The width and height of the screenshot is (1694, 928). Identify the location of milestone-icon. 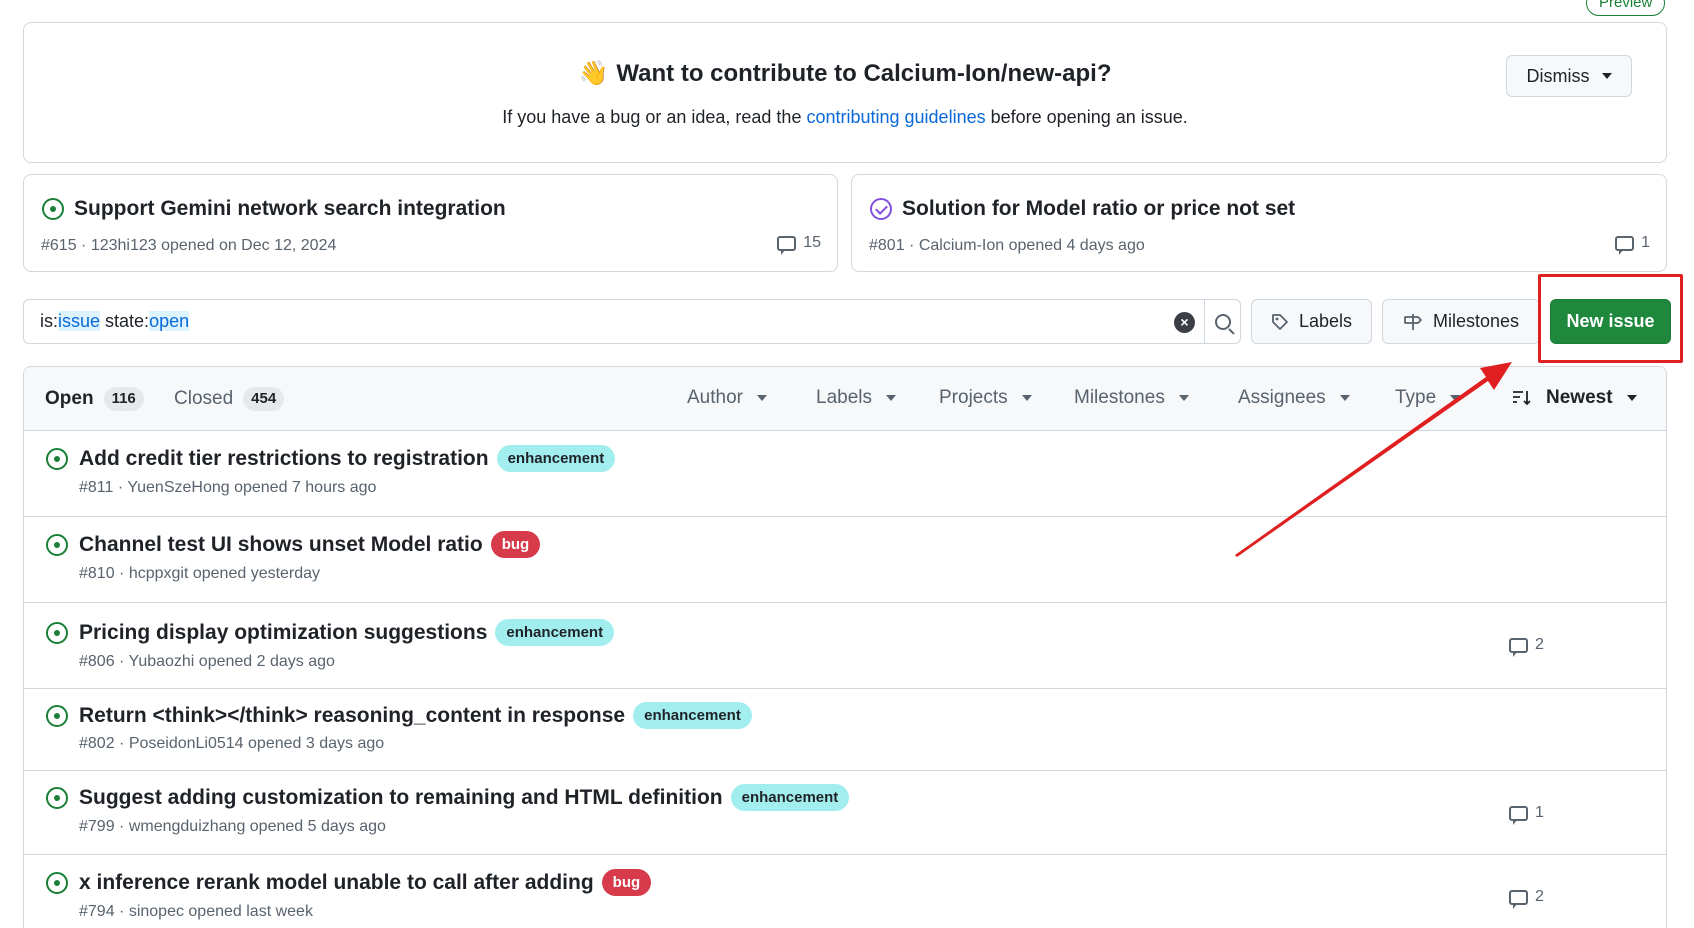
(1413, 321).